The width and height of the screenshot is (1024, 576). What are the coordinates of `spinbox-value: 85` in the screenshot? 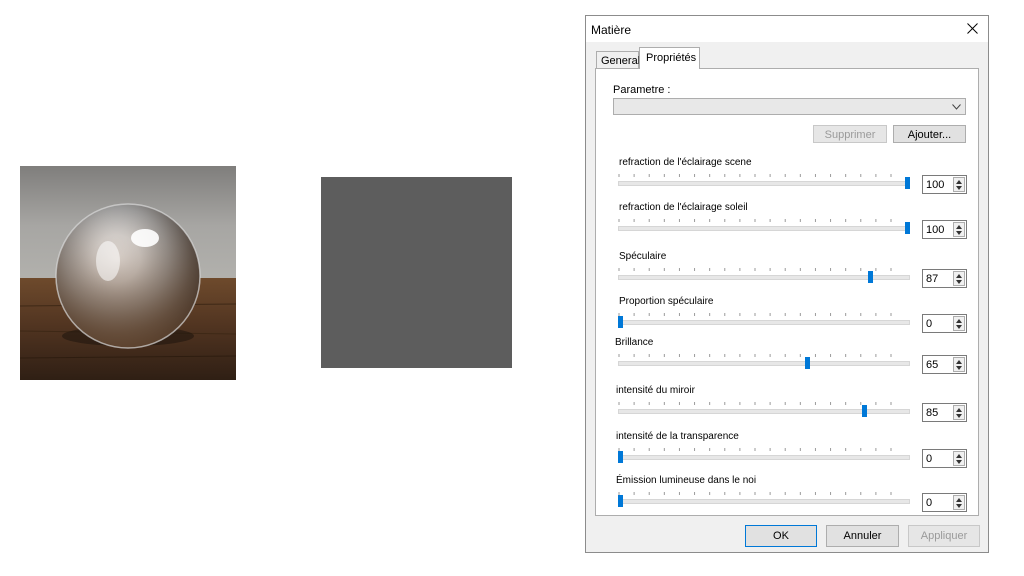 It's located at (932, 413).